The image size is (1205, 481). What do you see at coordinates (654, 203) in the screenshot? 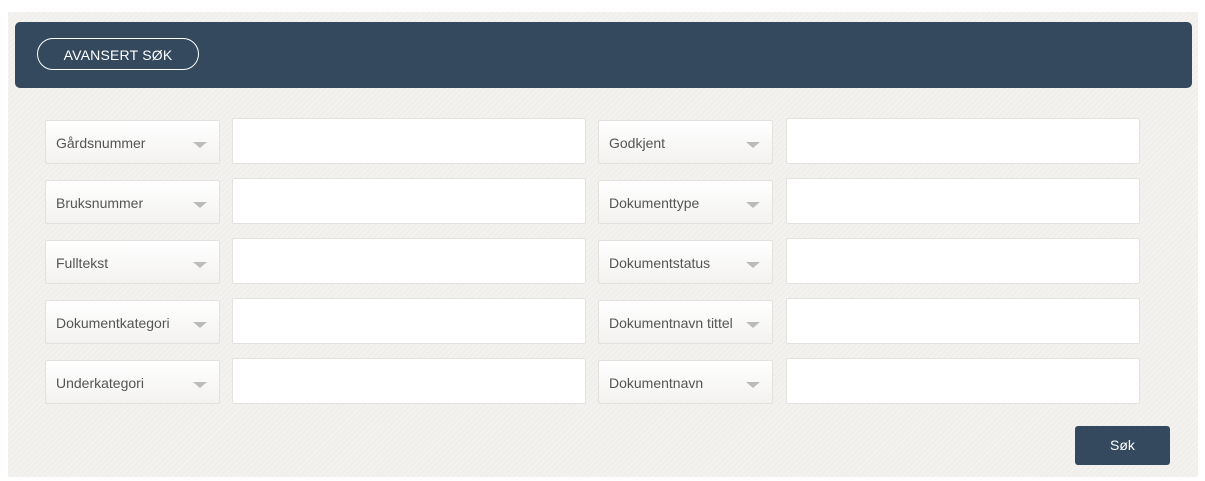
I see `field-select-label: Dokumenttype` at bounding box center [654, 203].